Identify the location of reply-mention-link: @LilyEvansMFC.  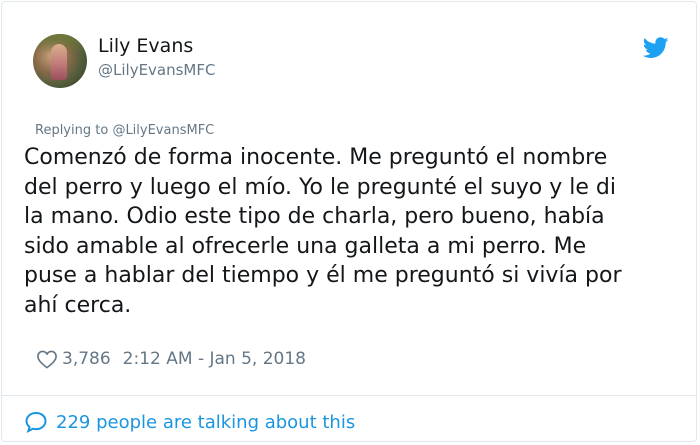
(163, 130).